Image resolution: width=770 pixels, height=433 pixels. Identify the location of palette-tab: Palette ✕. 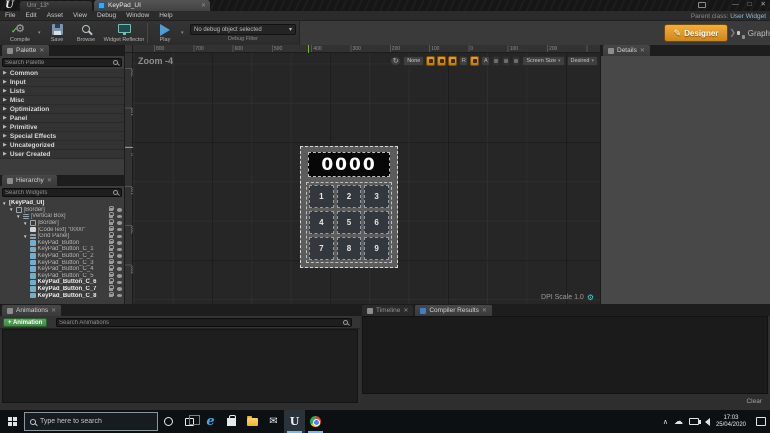
(26, 50).